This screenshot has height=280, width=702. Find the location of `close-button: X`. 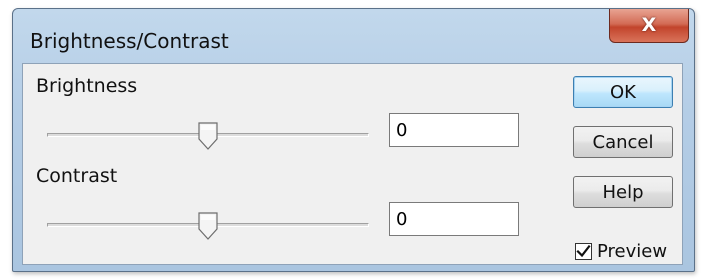

close-button: X is located at coordinates (649, 26).